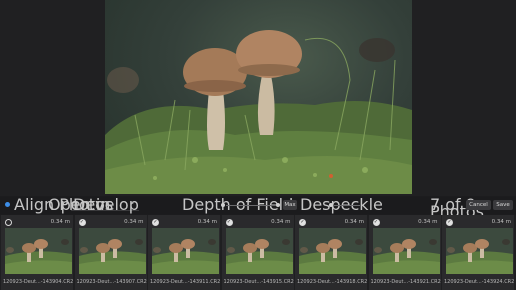  I want to click on despeckle-knob, so click(331, 205).